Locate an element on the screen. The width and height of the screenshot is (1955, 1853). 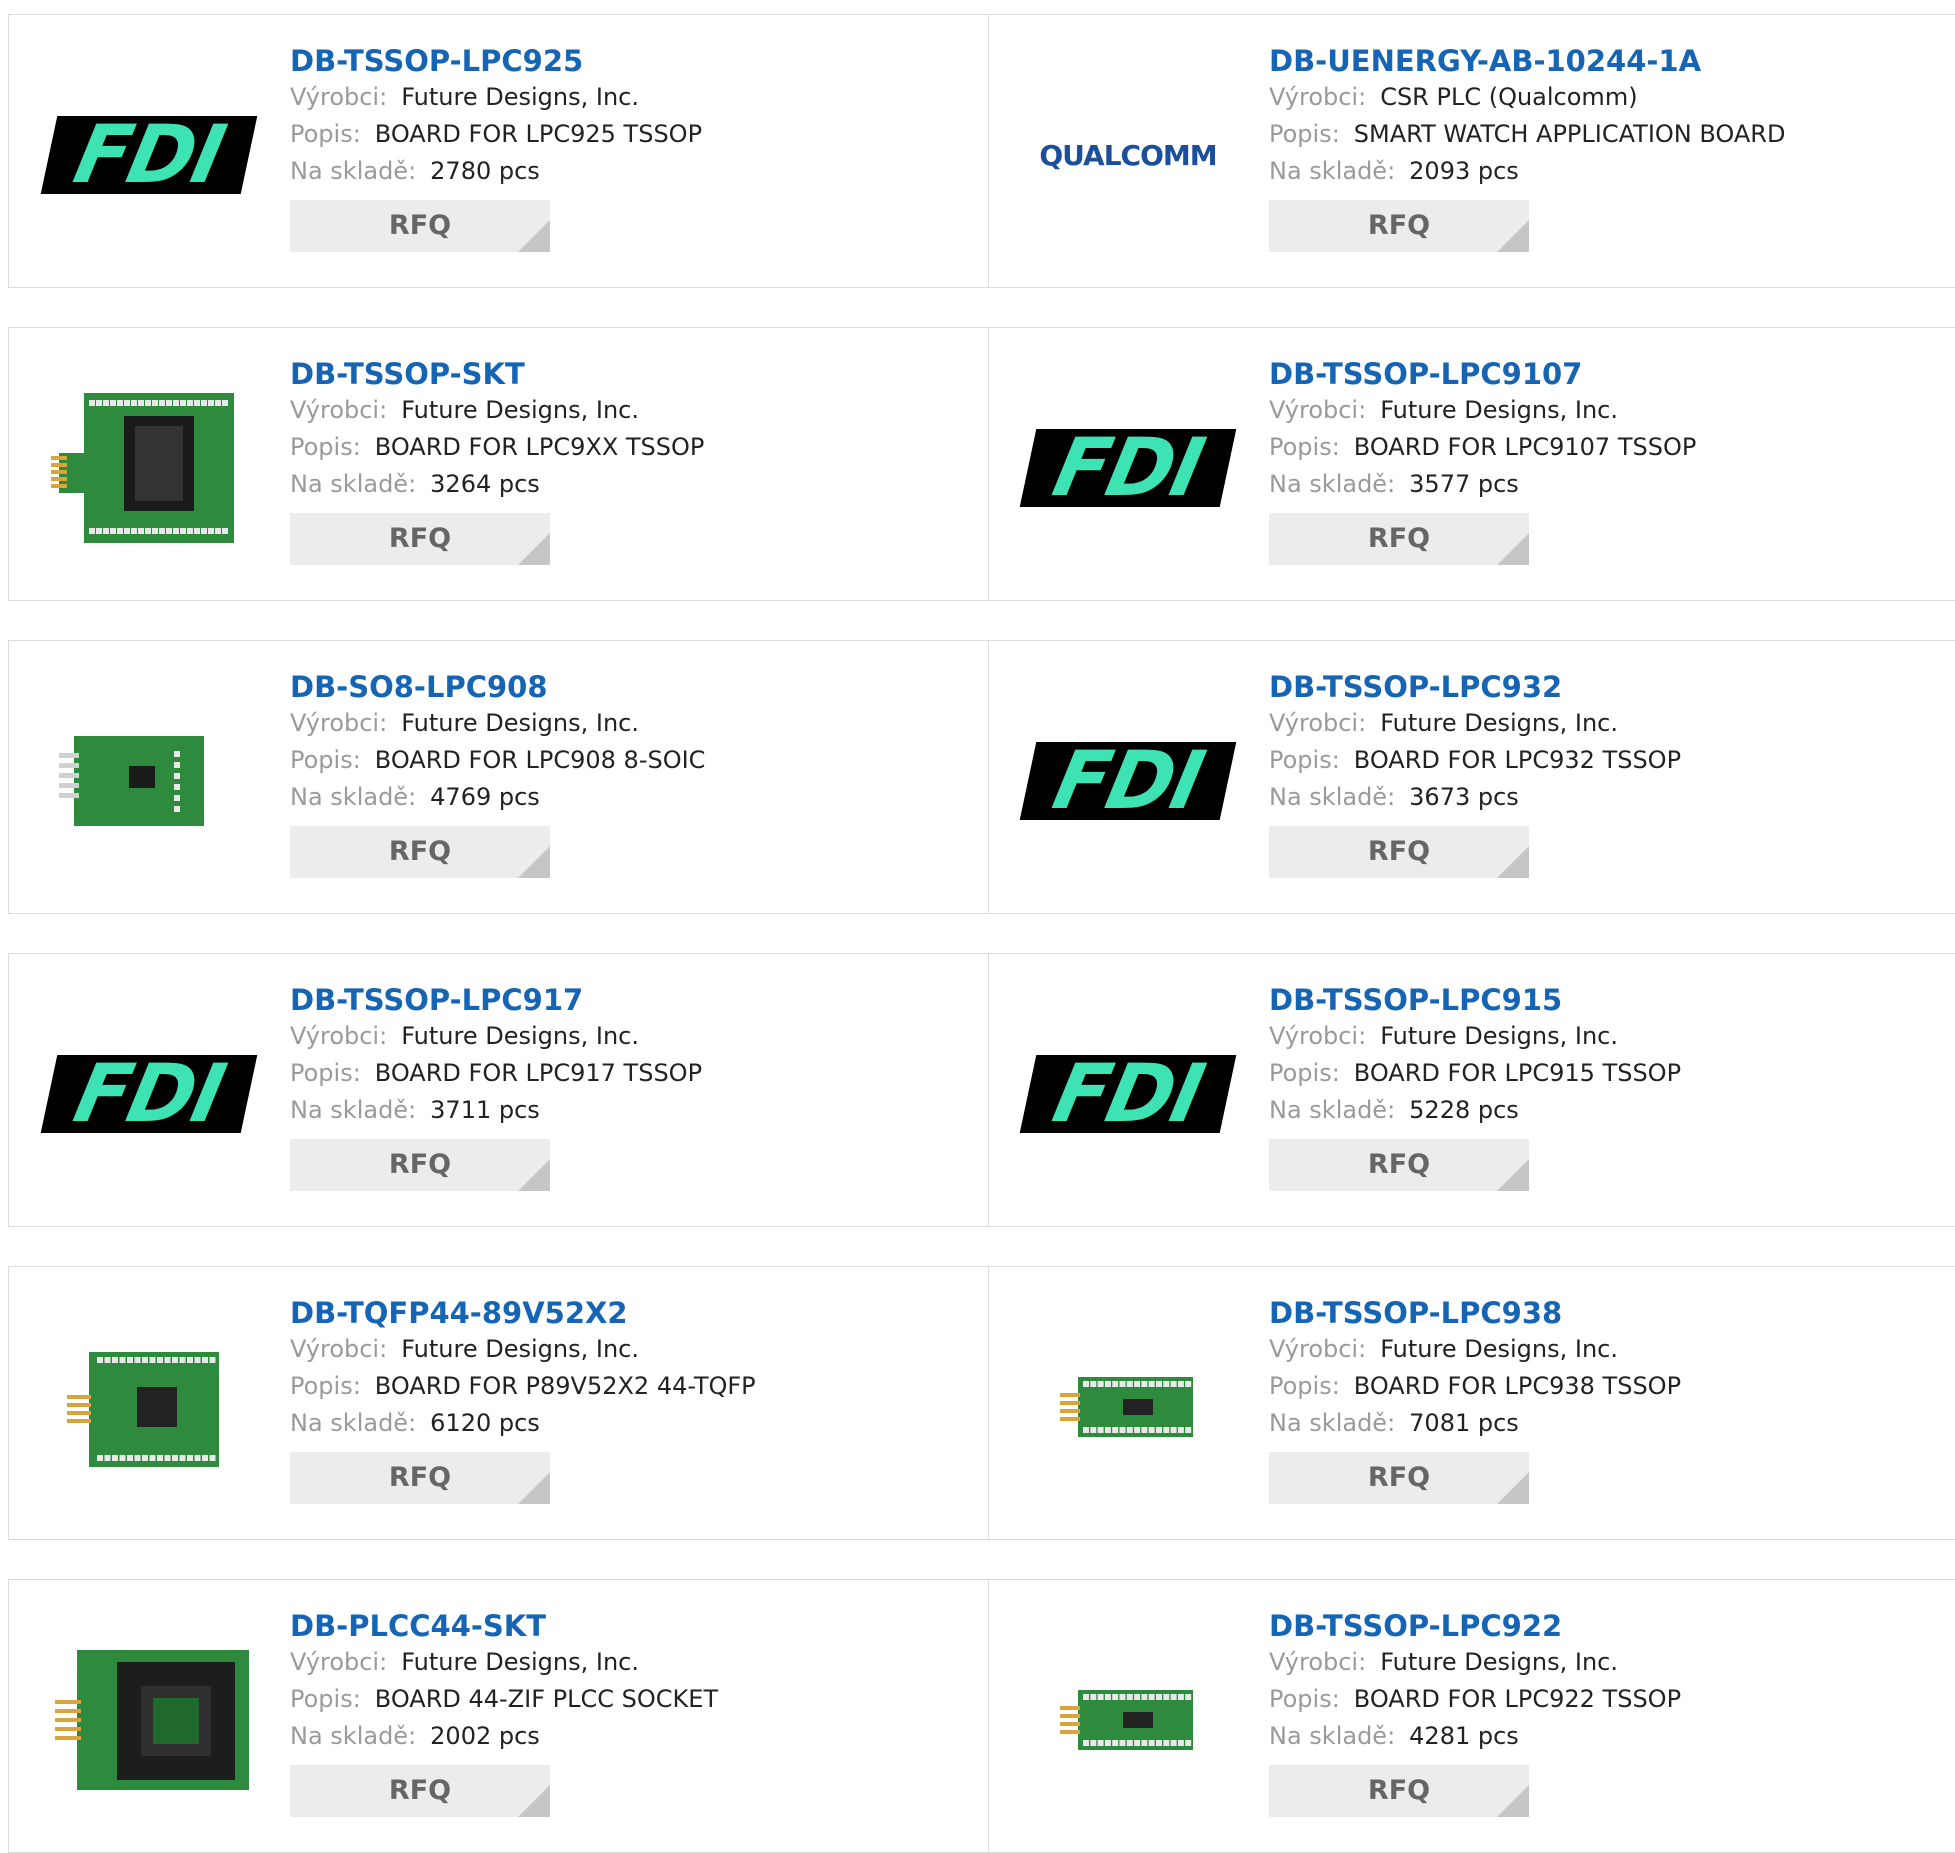
description-value: BOARD 44-ZIF PLCC SOCKET is located at coordinates (546, 1699).